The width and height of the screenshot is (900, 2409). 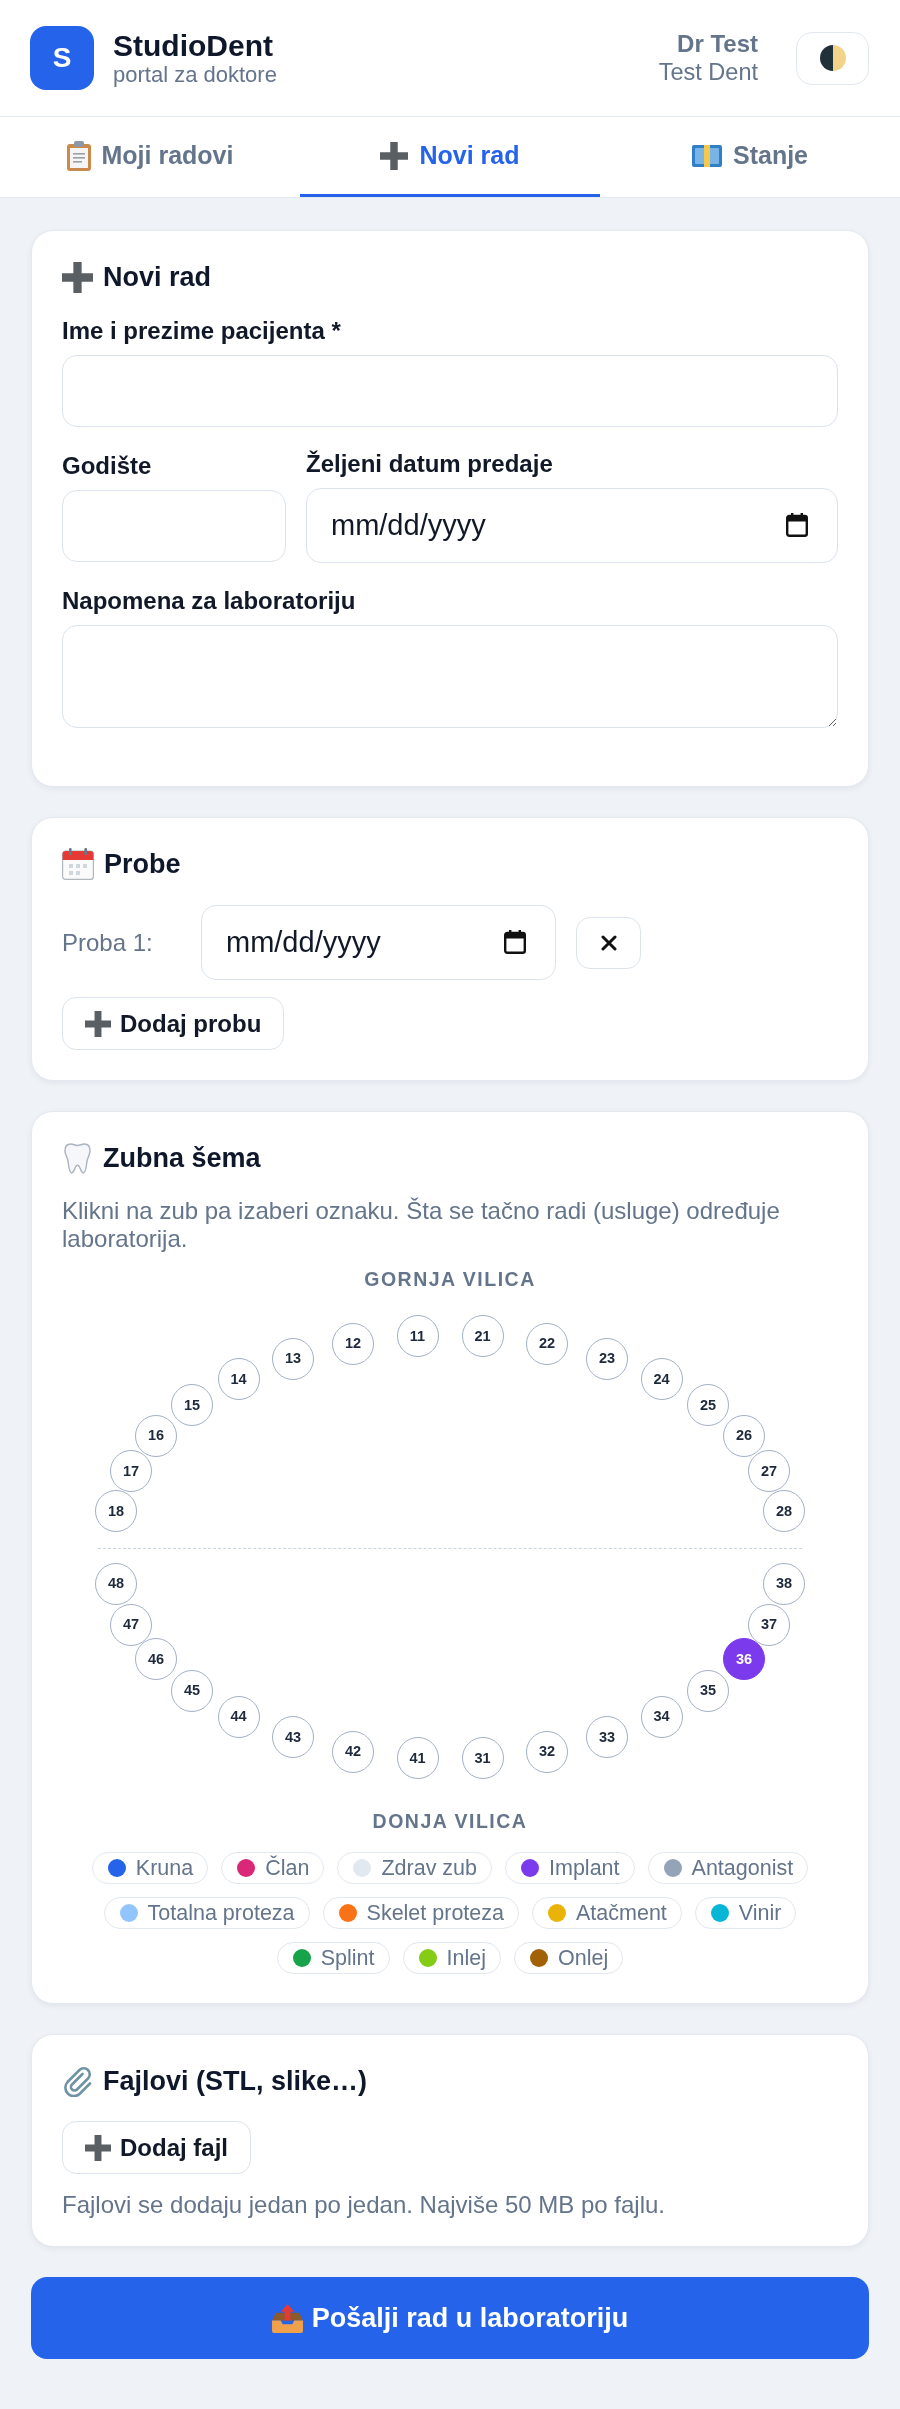 I want to click on tooth-button: 42, so click(x=353, y=1751).